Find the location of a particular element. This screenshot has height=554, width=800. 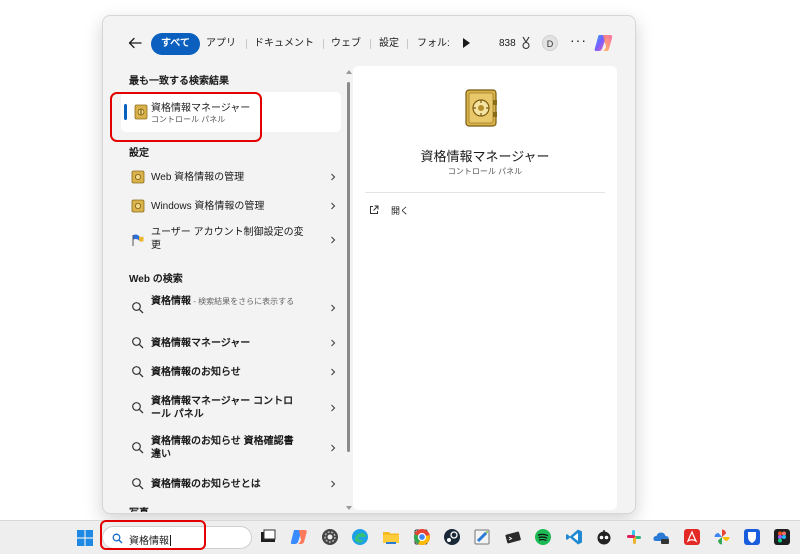

photos-heading: 写真 is located at coordinates (139, 508).